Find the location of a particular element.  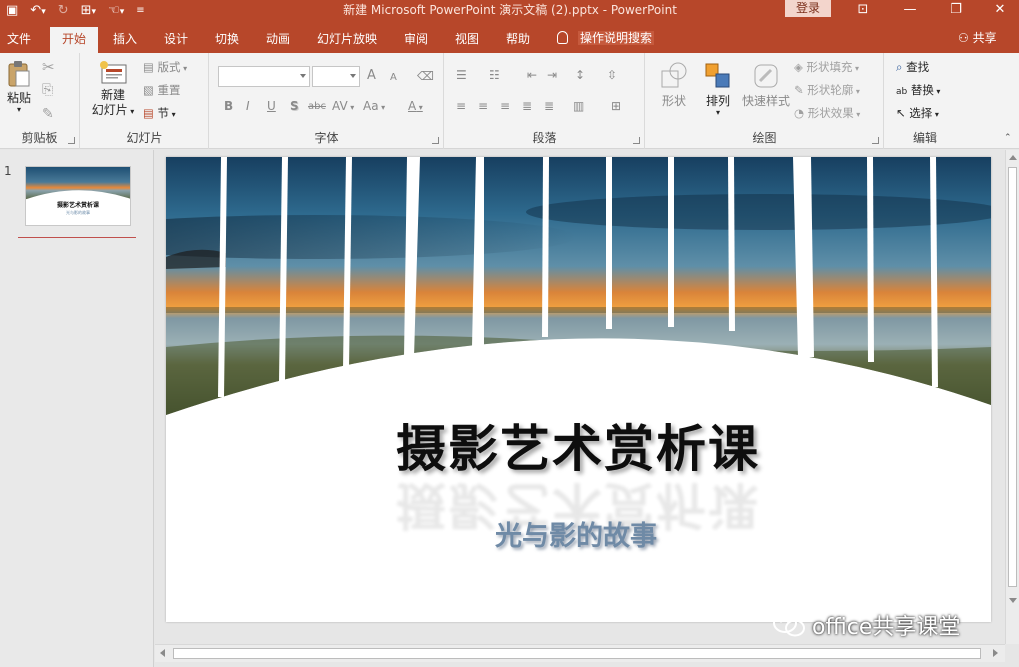

copy-icon: ⎘ is located at coordinates (47, 90).